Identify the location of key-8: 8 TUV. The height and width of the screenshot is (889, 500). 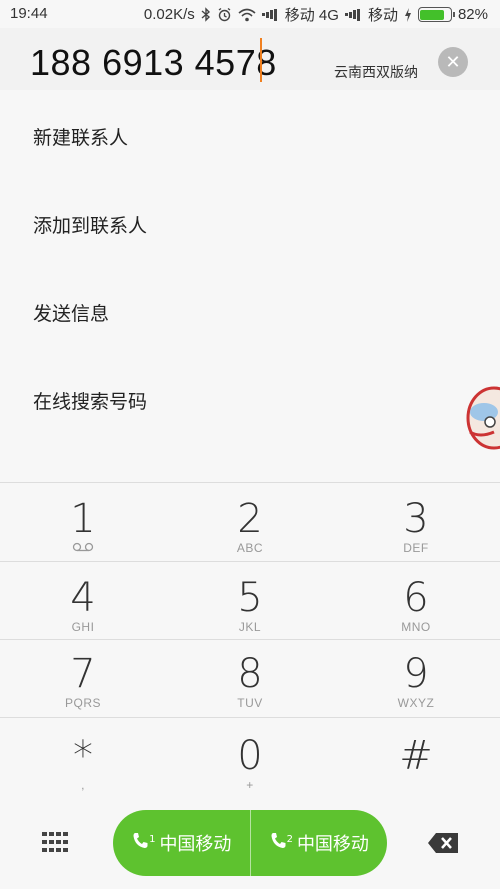
(250, 682).